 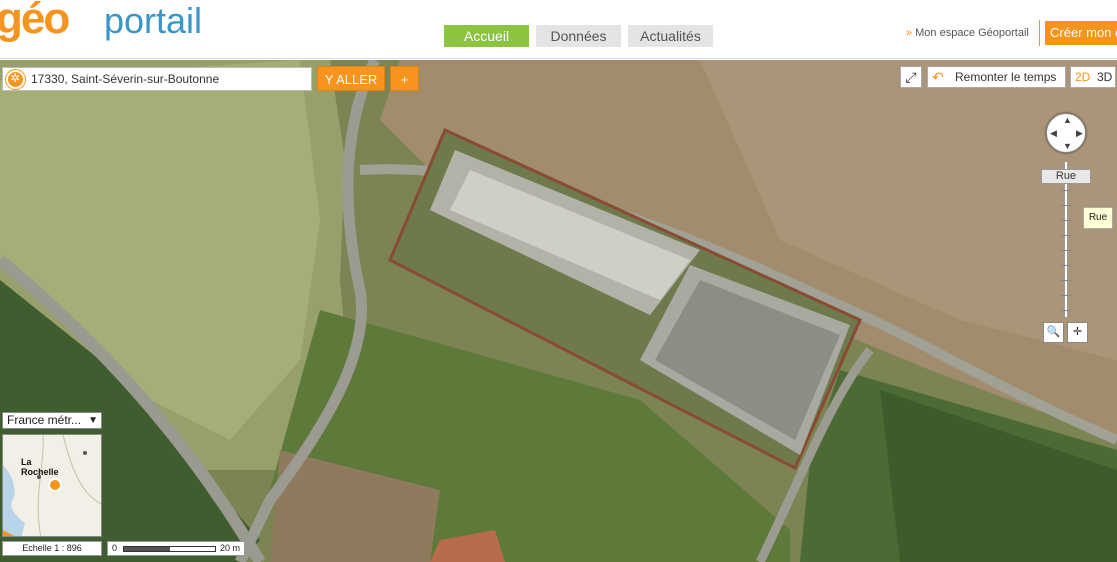 I want to click on overview-minimap: La Rochelle, so click(x=52, y=485).